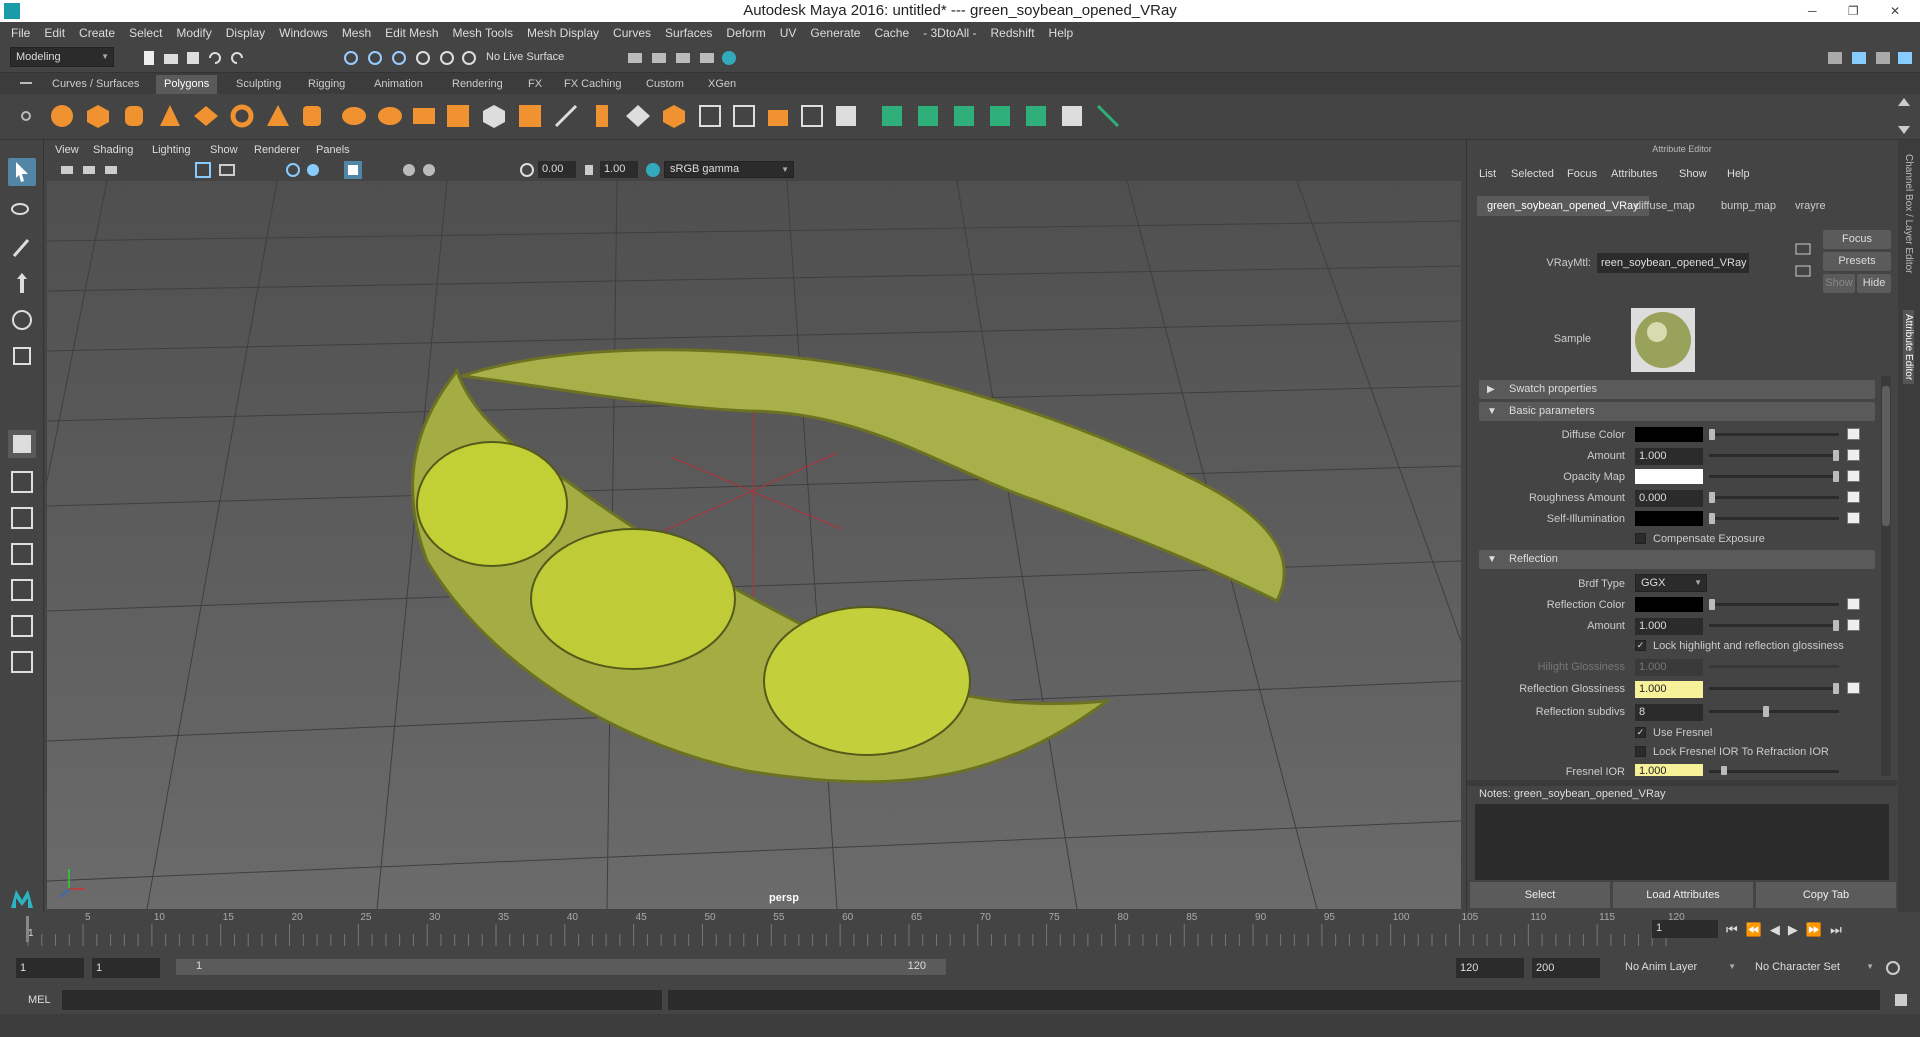  Describe the element at coordinates (710, 116) in the screenshot. I see `merge-icon` at that location.